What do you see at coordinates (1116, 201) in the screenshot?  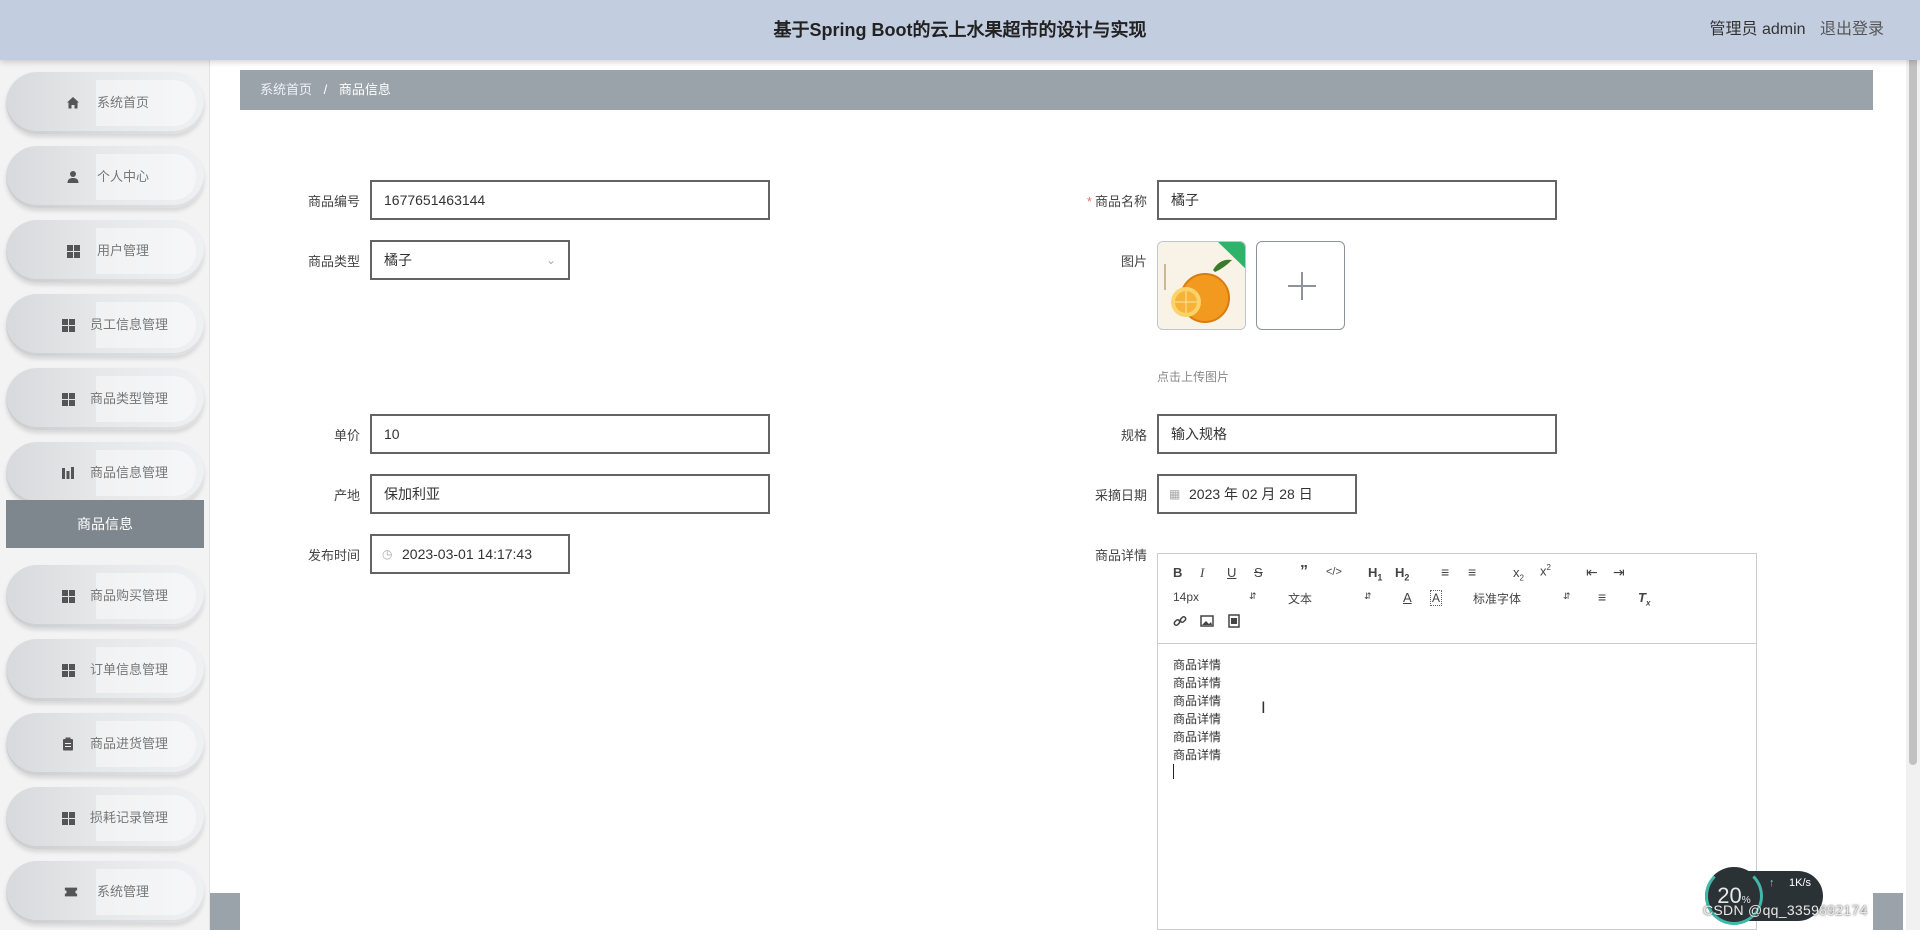 I see `name-label: * 商品名称` at bounding box center [1116, 201].